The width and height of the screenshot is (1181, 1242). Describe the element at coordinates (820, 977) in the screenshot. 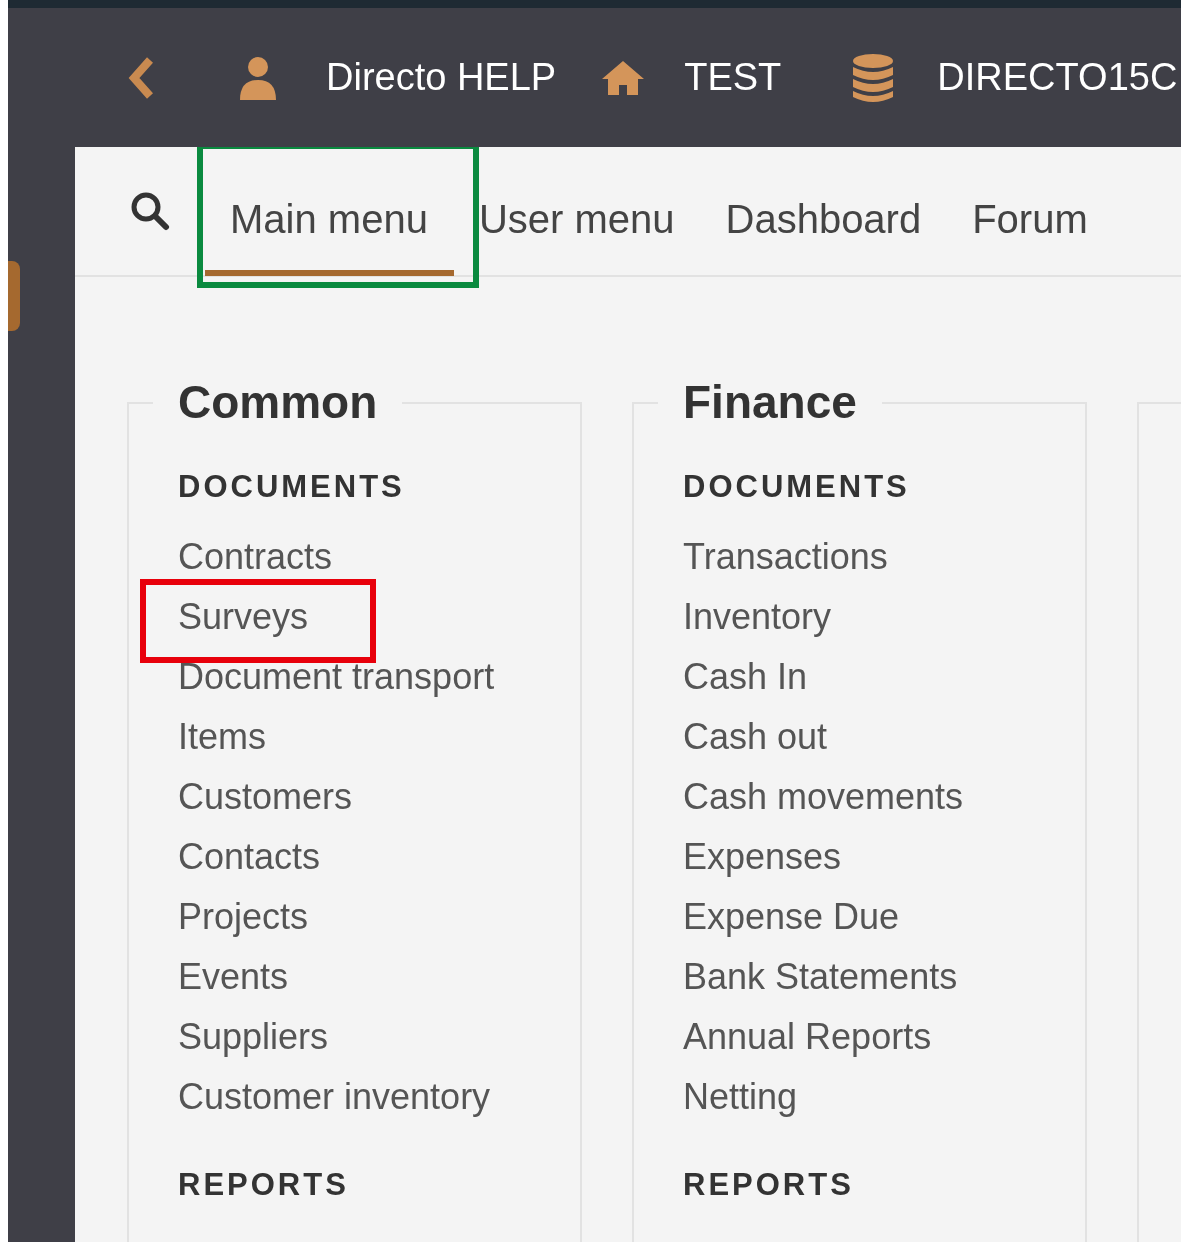

I see `menu-link: Bank Statements` at that location.